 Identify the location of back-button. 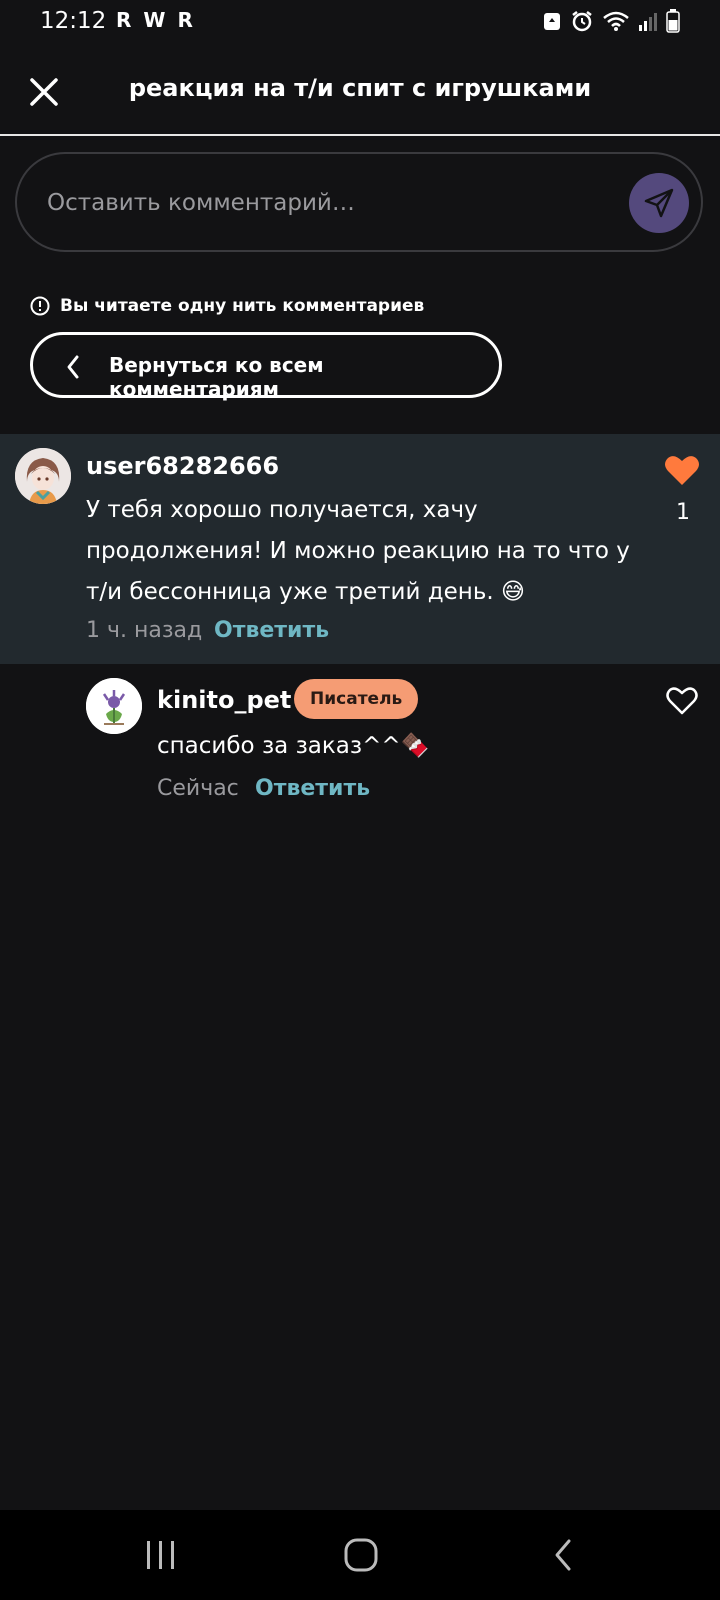
(563, 1557).